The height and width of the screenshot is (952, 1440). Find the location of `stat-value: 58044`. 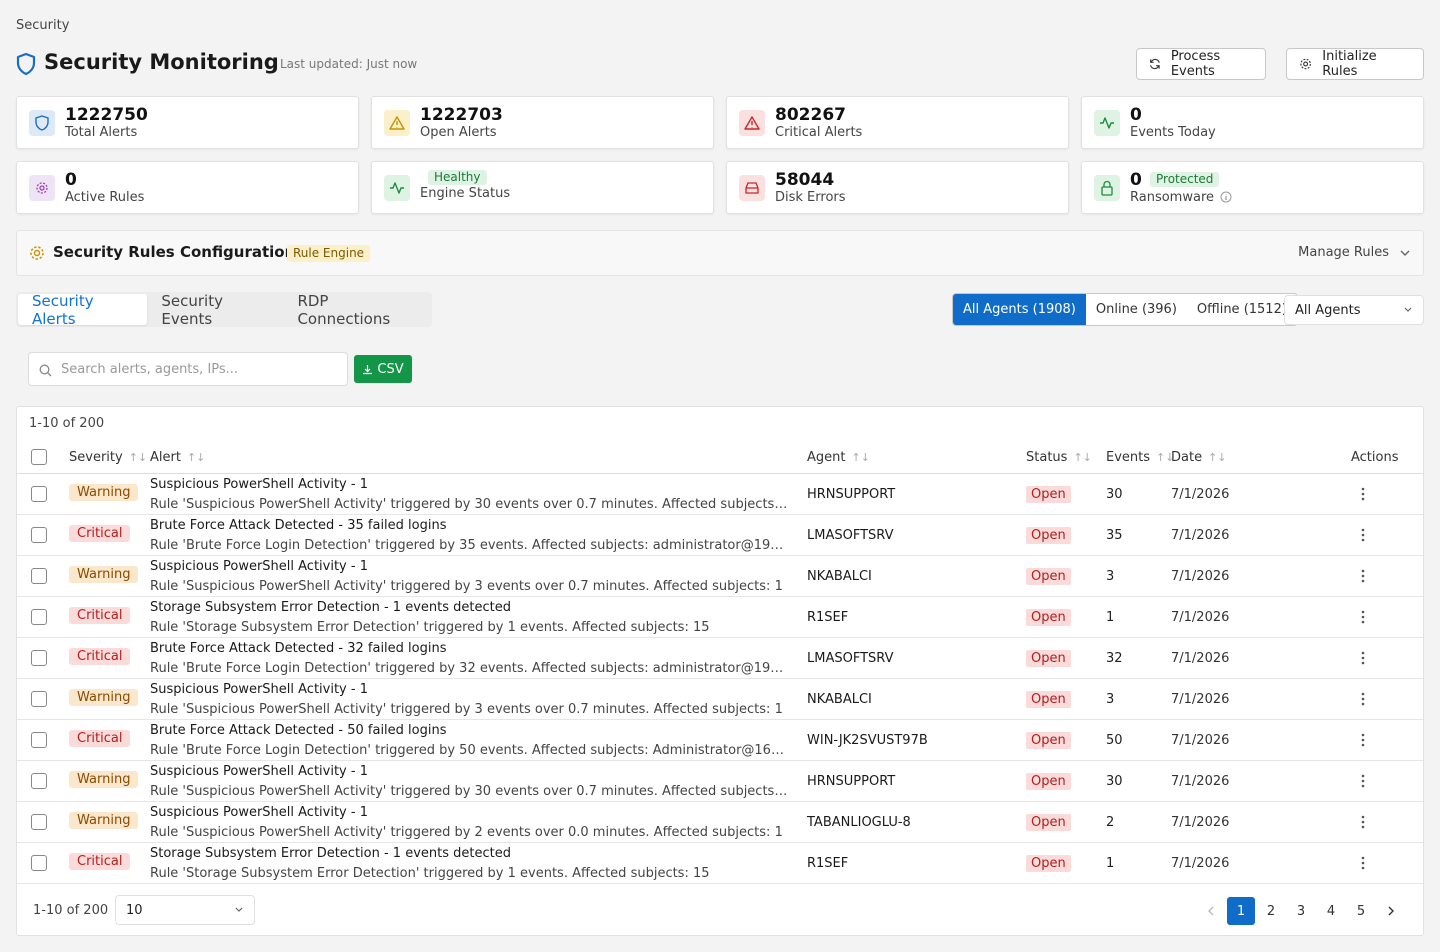

stat-value: 58044 is located at coordinates (805, 180).